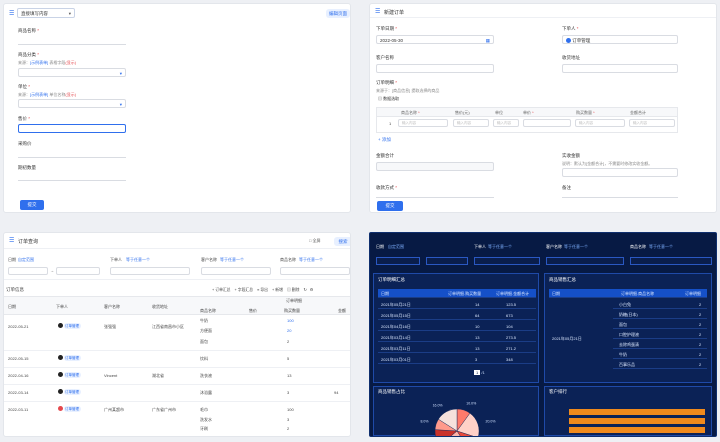 This screenshot has width=720, height=442. What do you see at coordinates (294, 300) in the screenshot?
I see `header-detail: 订单明细` at bounding box center [294, 300].